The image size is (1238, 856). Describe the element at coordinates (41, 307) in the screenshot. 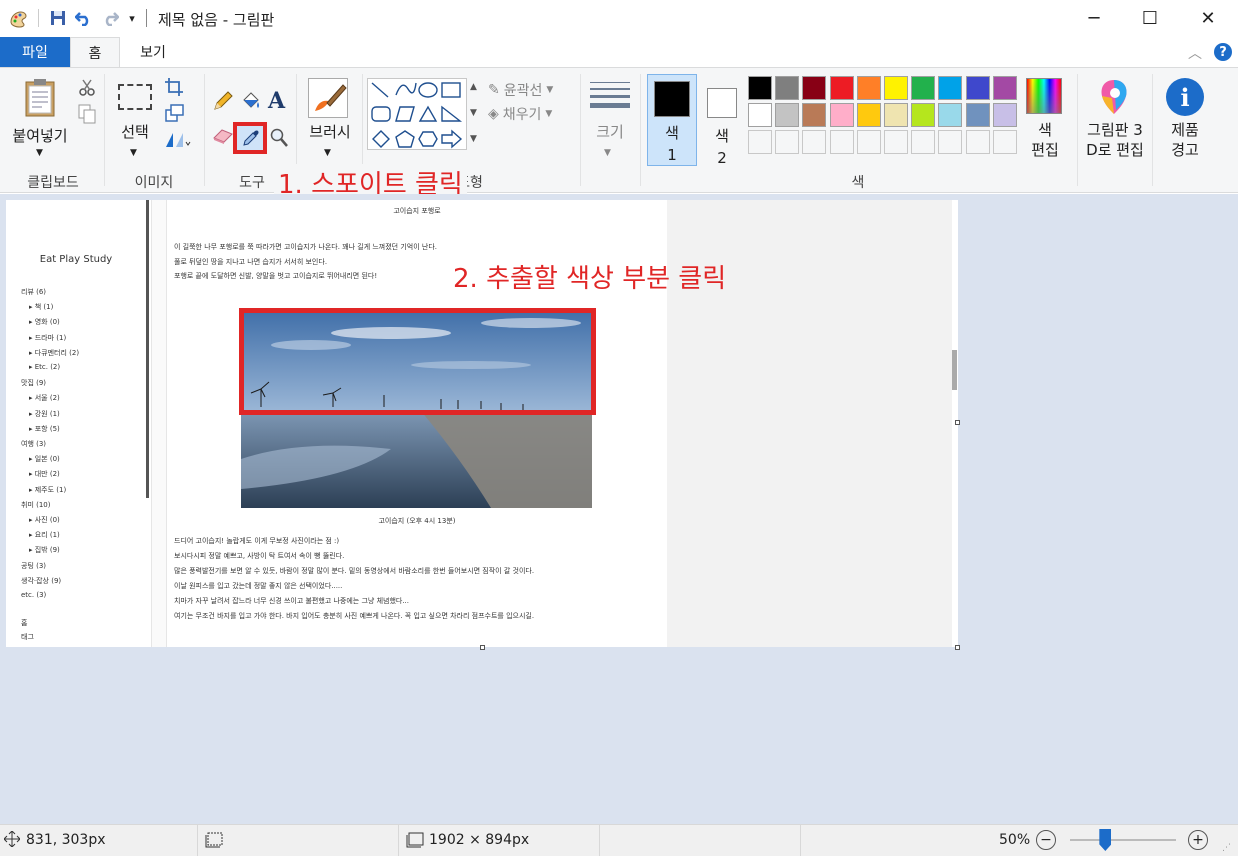

I see `subcategory-link: ▸ 책 (1)` at that location.